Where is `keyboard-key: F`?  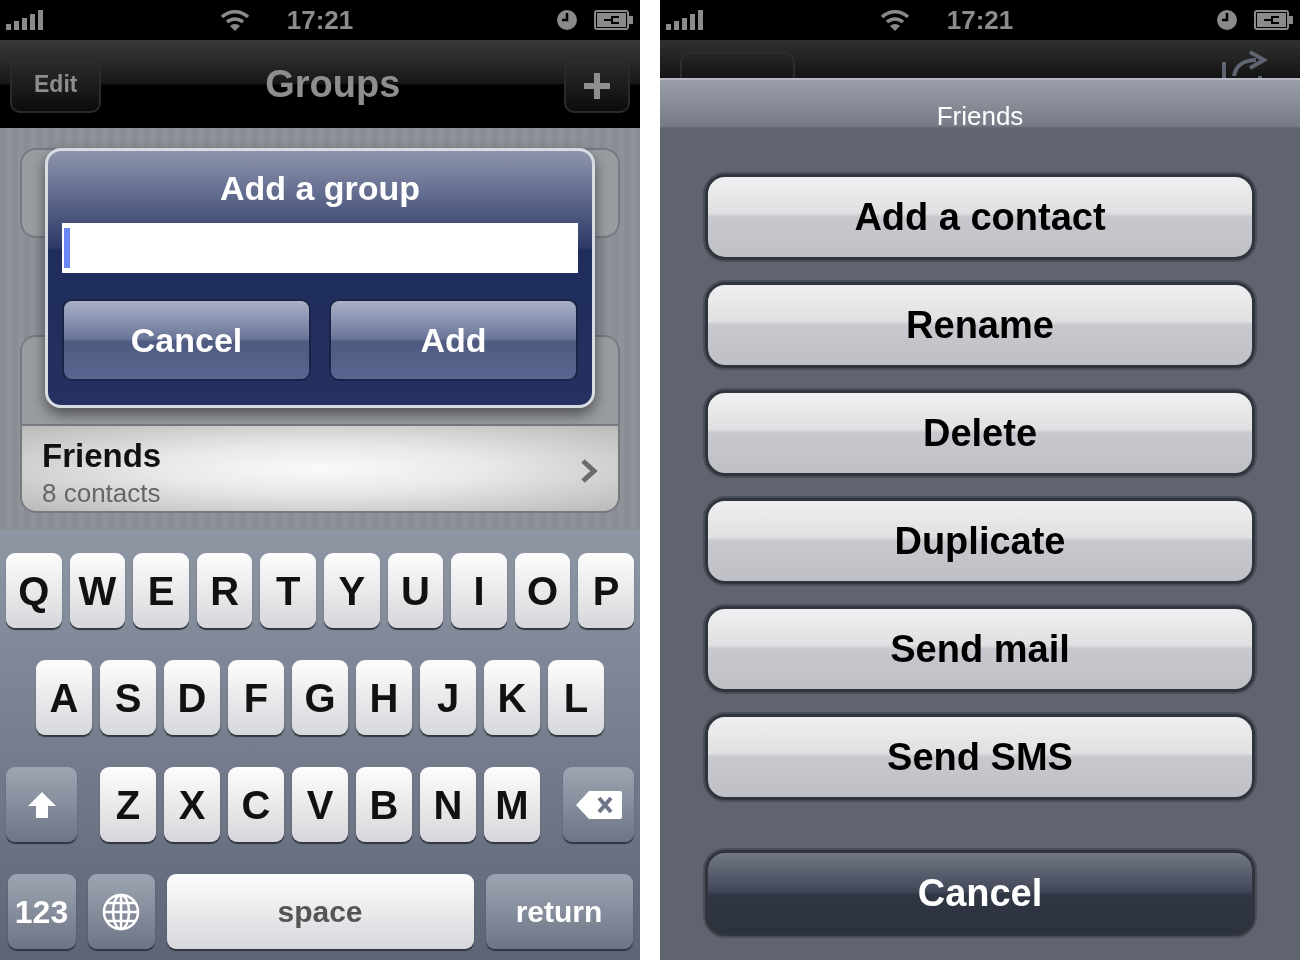
keyboard-key: F is located at coordinates (256, 697).